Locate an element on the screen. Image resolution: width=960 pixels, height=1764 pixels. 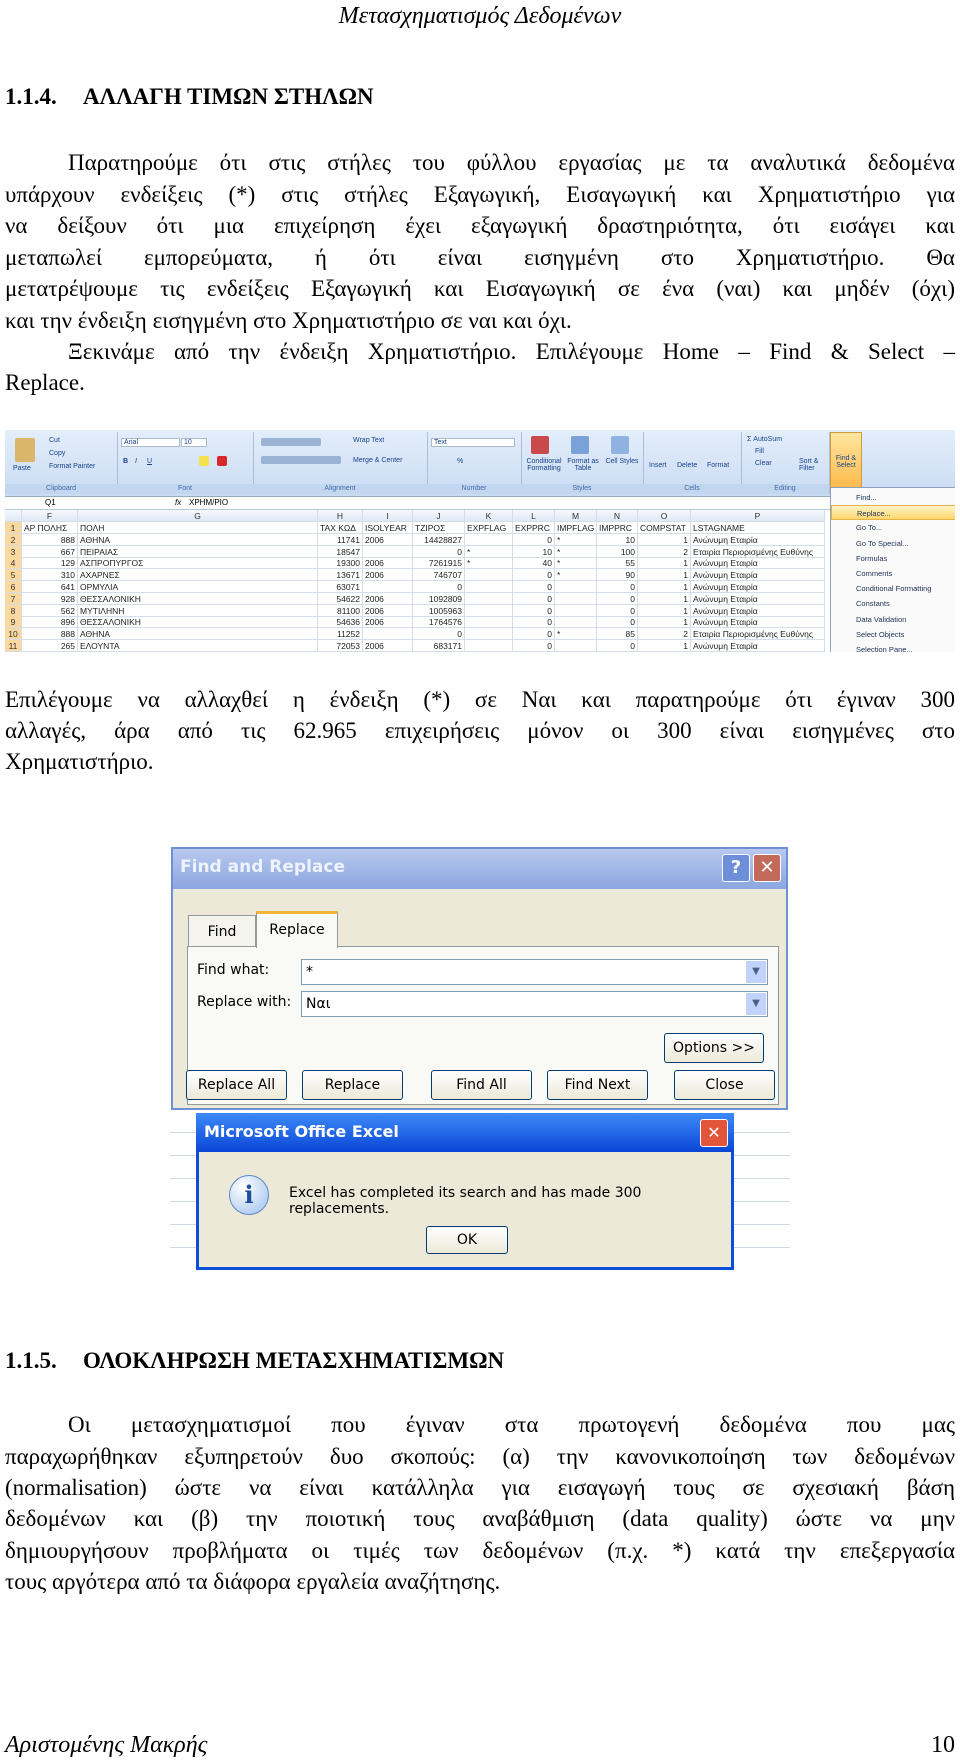
row-header: 3 is located at coordinates (13, 551).